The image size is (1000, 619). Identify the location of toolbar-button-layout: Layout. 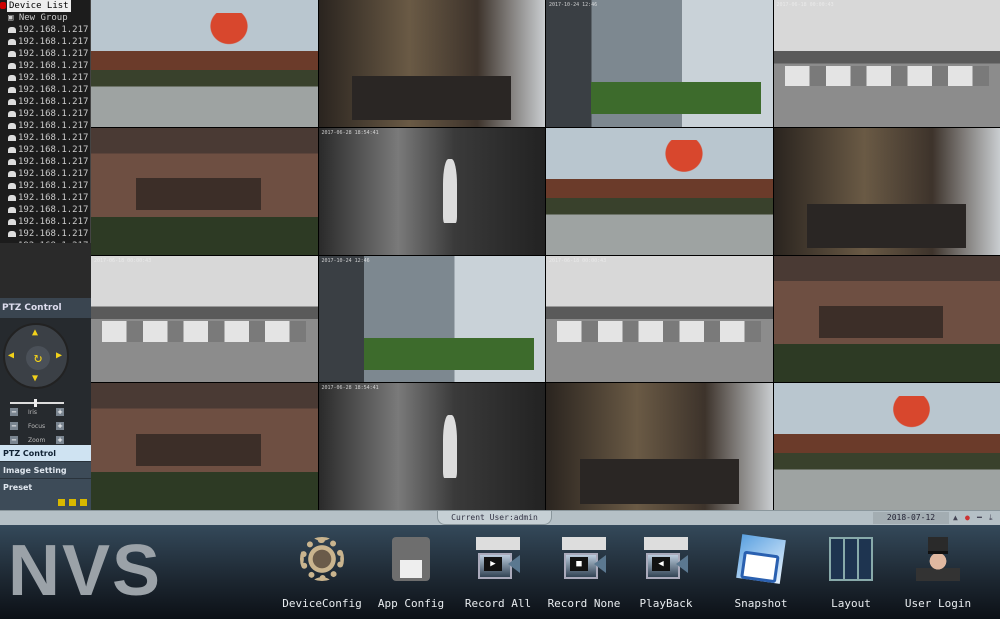
(851, 571).